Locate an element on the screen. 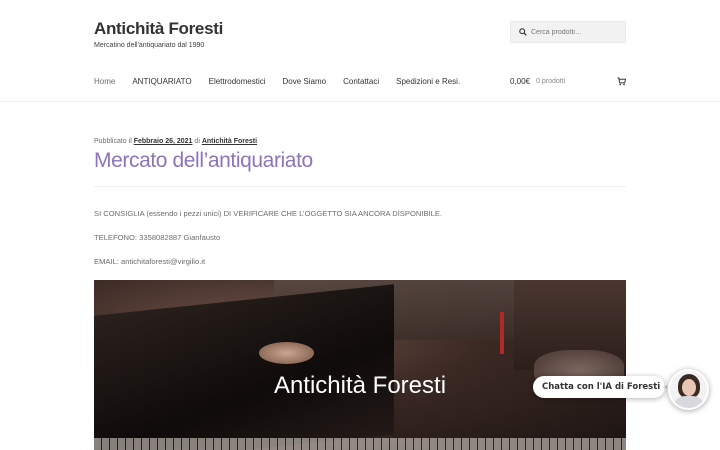  avatar-face is located at coordinates (689, 387).